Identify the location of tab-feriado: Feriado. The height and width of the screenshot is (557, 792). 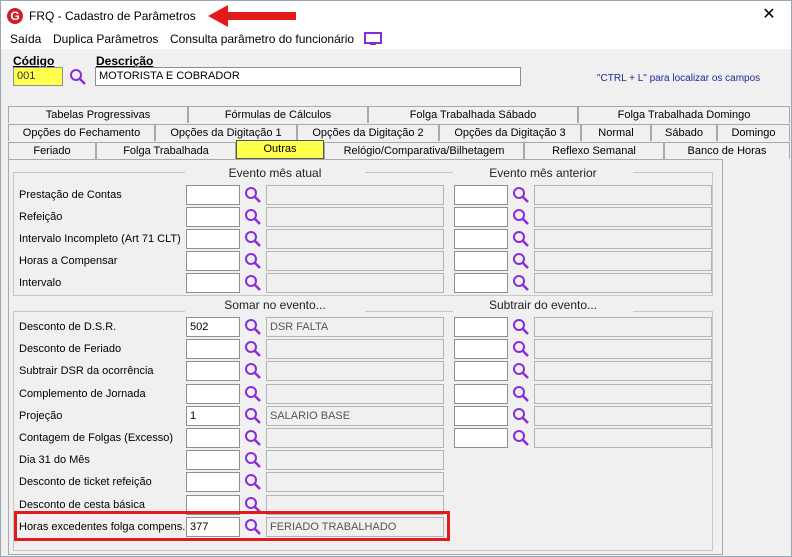
(52, 150).